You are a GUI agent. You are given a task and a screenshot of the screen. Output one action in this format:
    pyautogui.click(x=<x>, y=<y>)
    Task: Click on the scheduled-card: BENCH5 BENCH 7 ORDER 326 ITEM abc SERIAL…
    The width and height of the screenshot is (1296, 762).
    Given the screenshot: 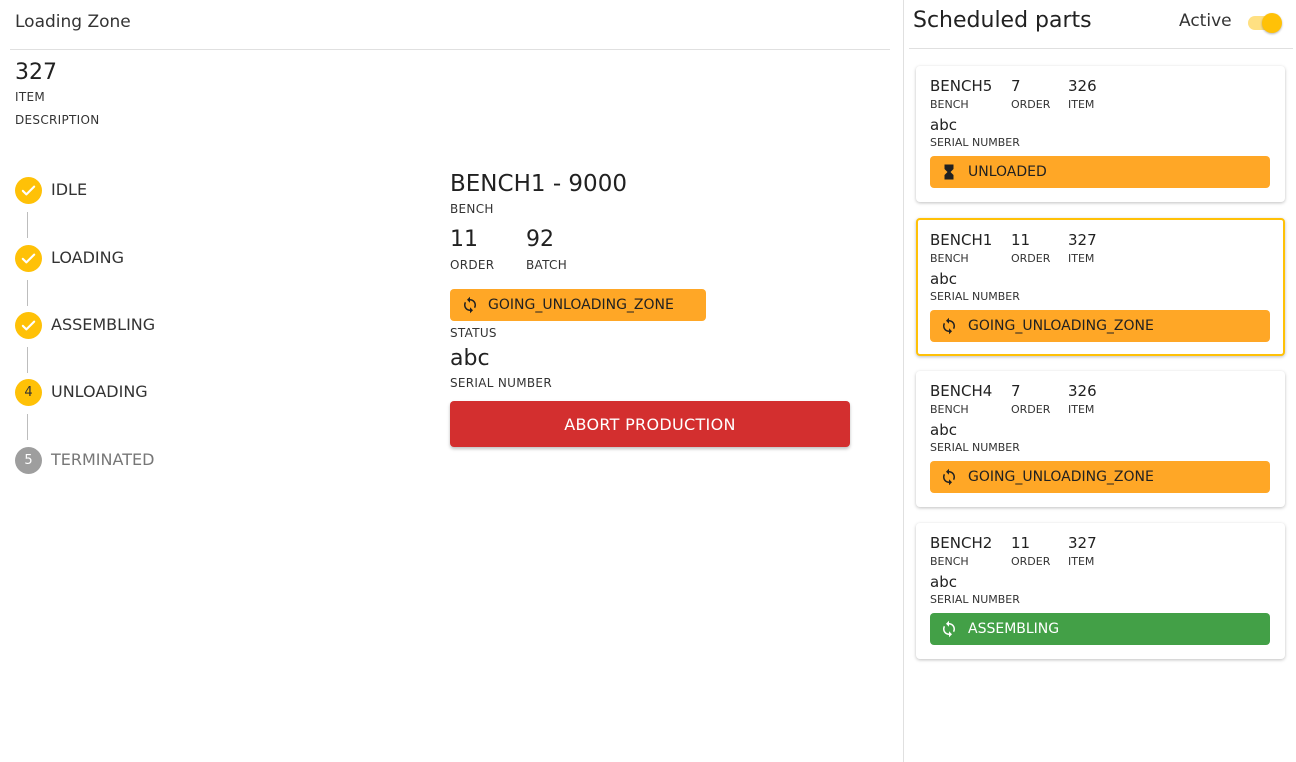 What is the action you would take?
    pyautogui.click(x=1100, y=134)
    